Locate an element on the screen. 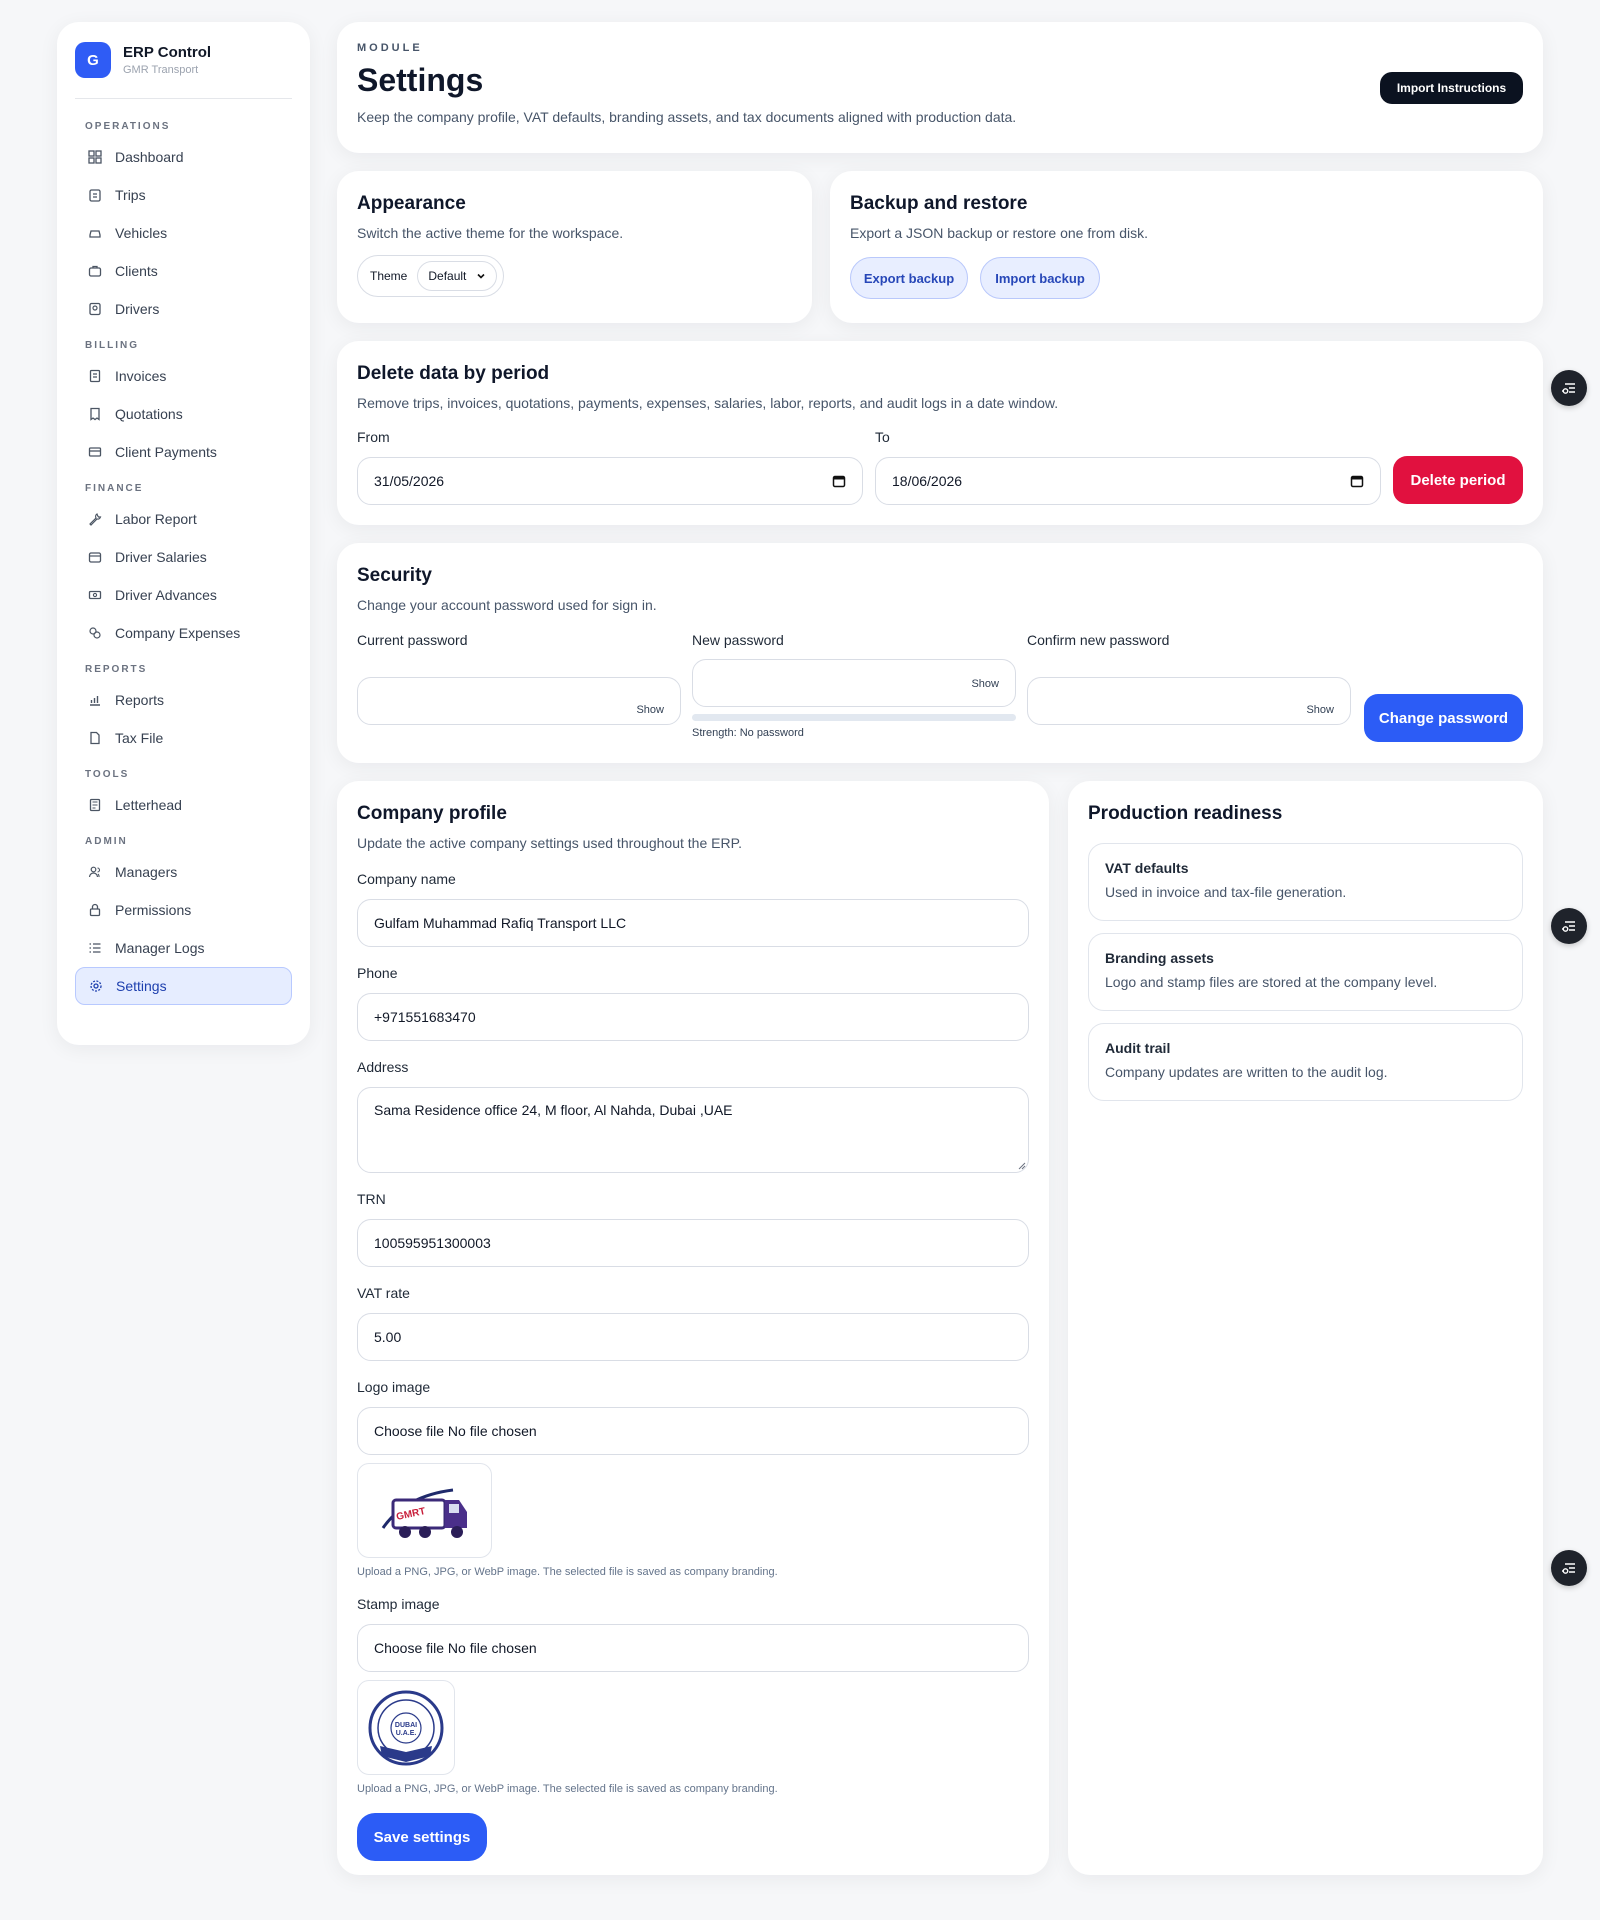 Image resolution: width=1600 pixels, height=1920 pixels. backup-actions: Export backup Import backup is located at coordinates (1186, 278).